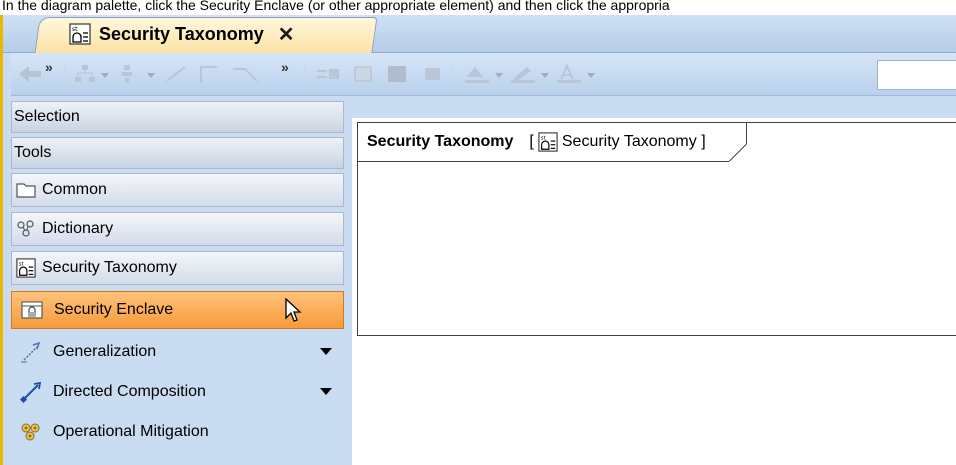 The height and width of the screenshot is (465, 956). Describe the element at coordinates (737, 153) in the screenshot. I see `frame-corner` at that location.